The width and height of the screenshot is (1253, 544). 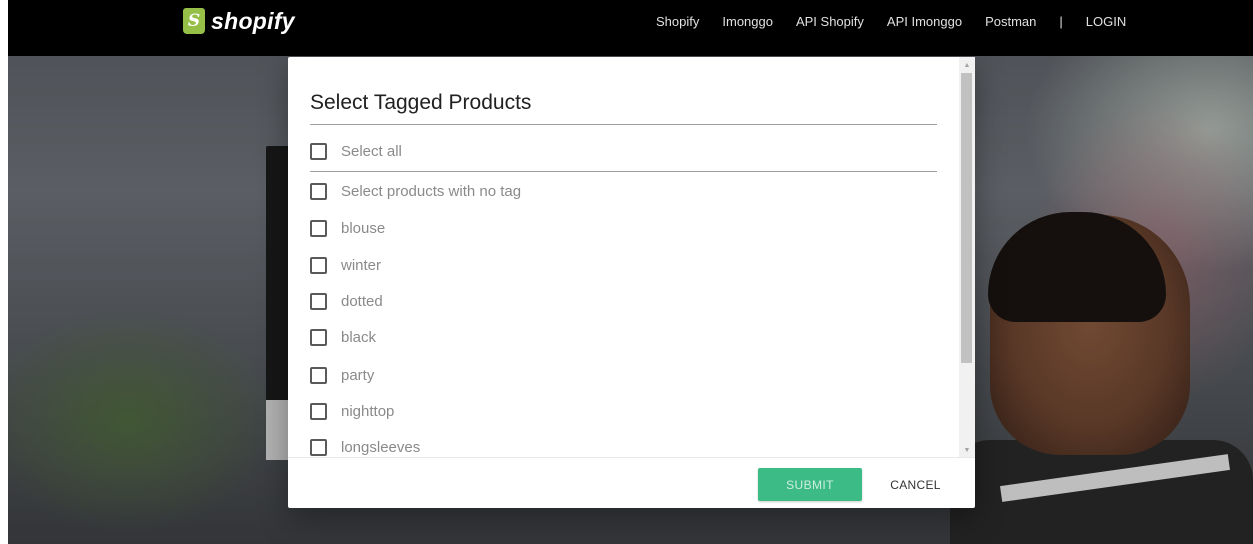 What do you see at coordinates (318, 265) in the screenshot?
I see `winter-checkbox` at bounding box center [318, 265].